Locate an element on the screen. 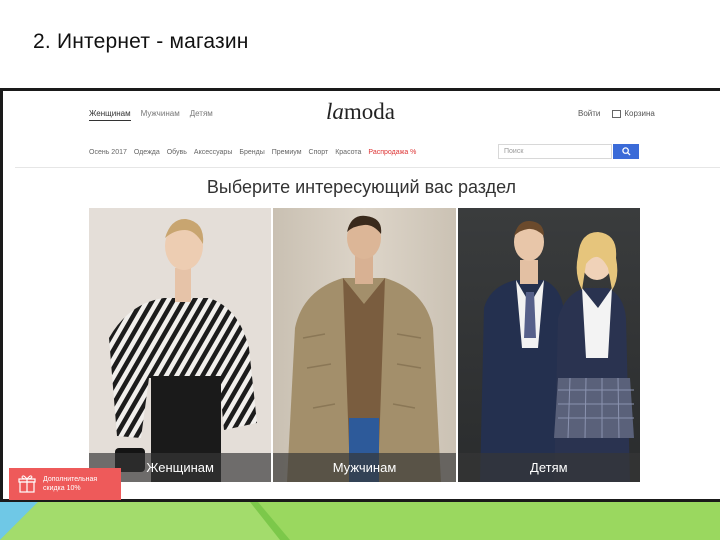 The width and height of the screenshot is (720, 540). cart-link: Корзина is located at coordinates (633, 113).